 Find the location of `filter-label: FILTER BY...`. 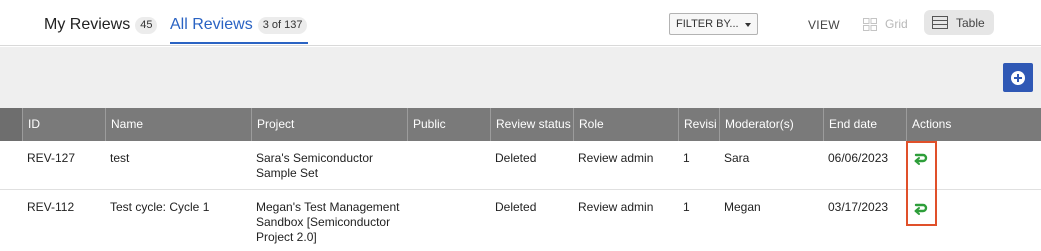

filter-label: FILTER BY... is located at coordinates (707, 24).